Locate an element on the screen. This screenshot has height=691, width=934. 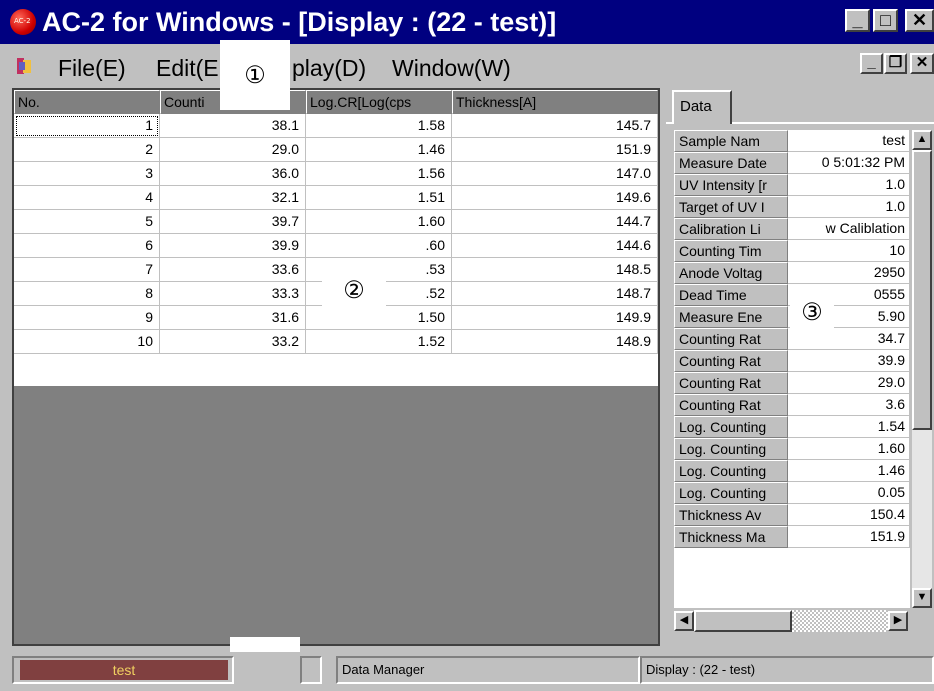
cell-no: 10 is located at coordinates (87, 342).